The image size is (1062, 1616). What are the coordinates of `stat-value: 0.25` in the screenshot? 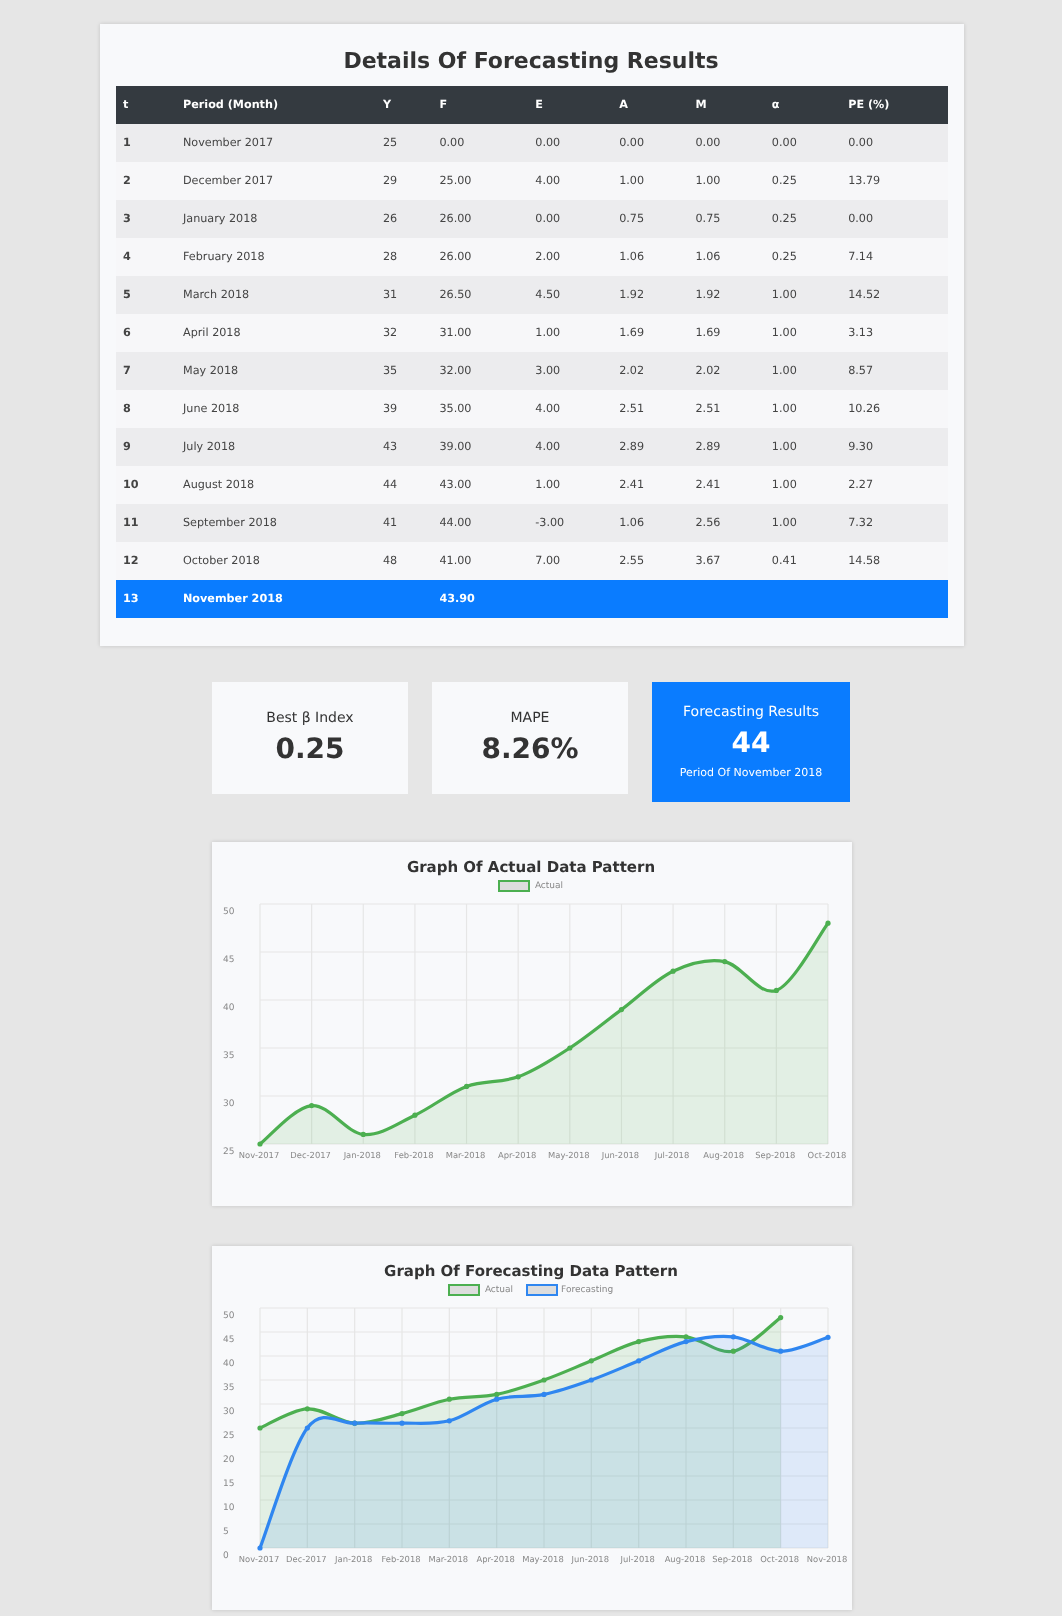 It's located at (310, 750).